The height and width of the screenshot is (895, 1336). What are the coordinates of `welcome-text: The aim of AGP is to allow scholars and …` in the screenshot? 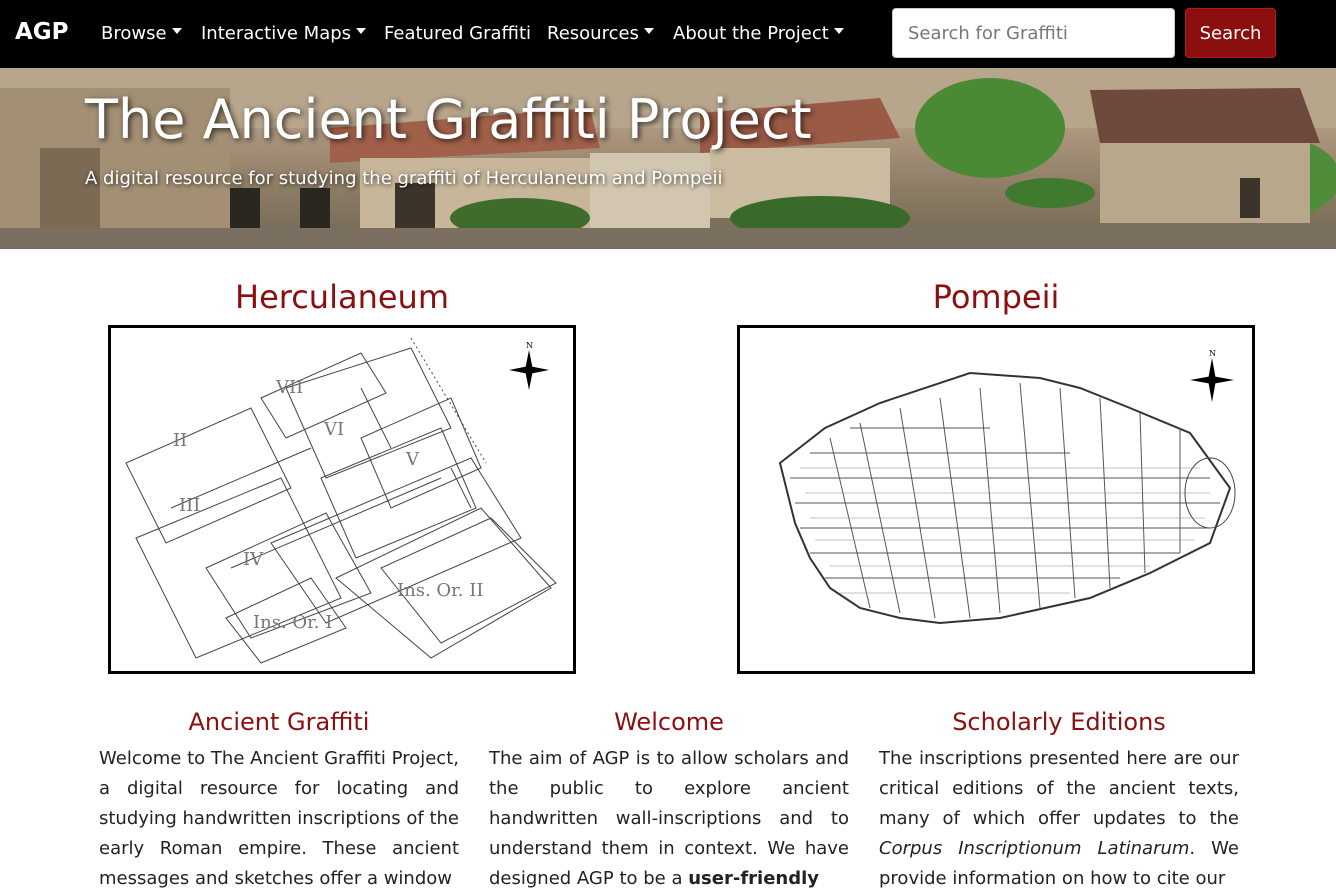 It's located at (669, 819).